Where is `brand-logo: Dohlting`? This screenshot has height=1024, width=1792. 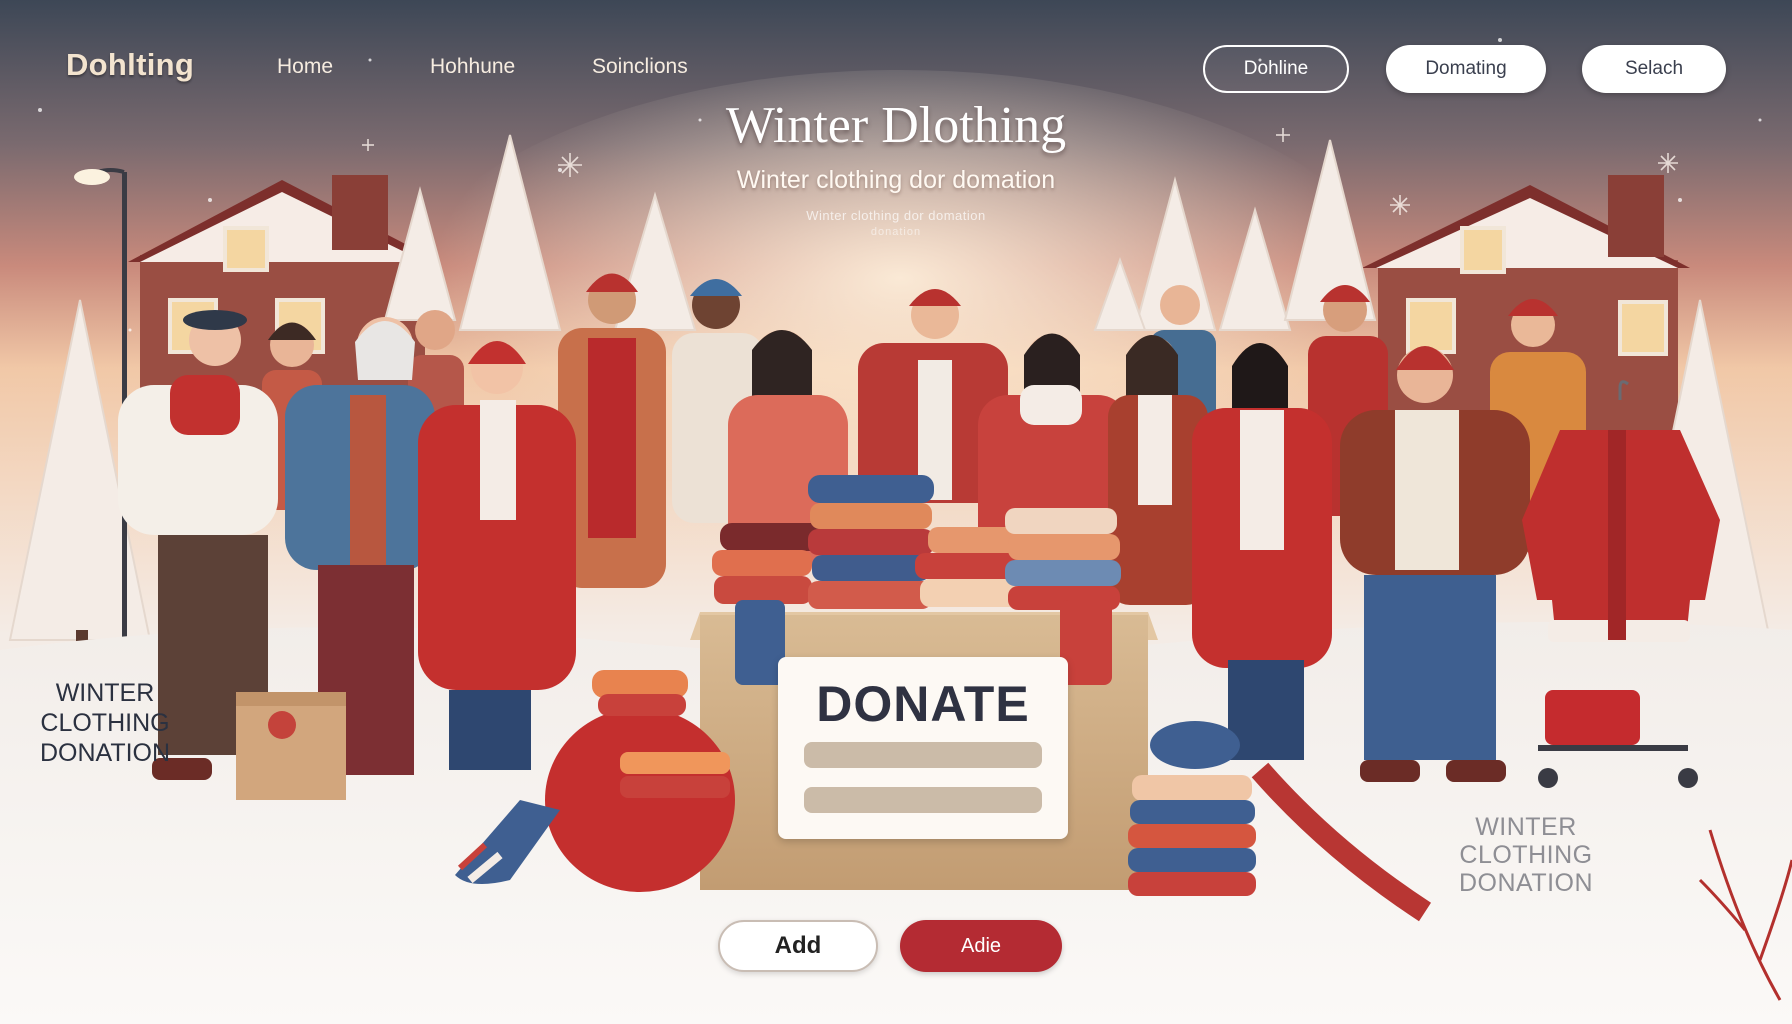 brand-logo: Dohlting is located at coordinates (130, 65).